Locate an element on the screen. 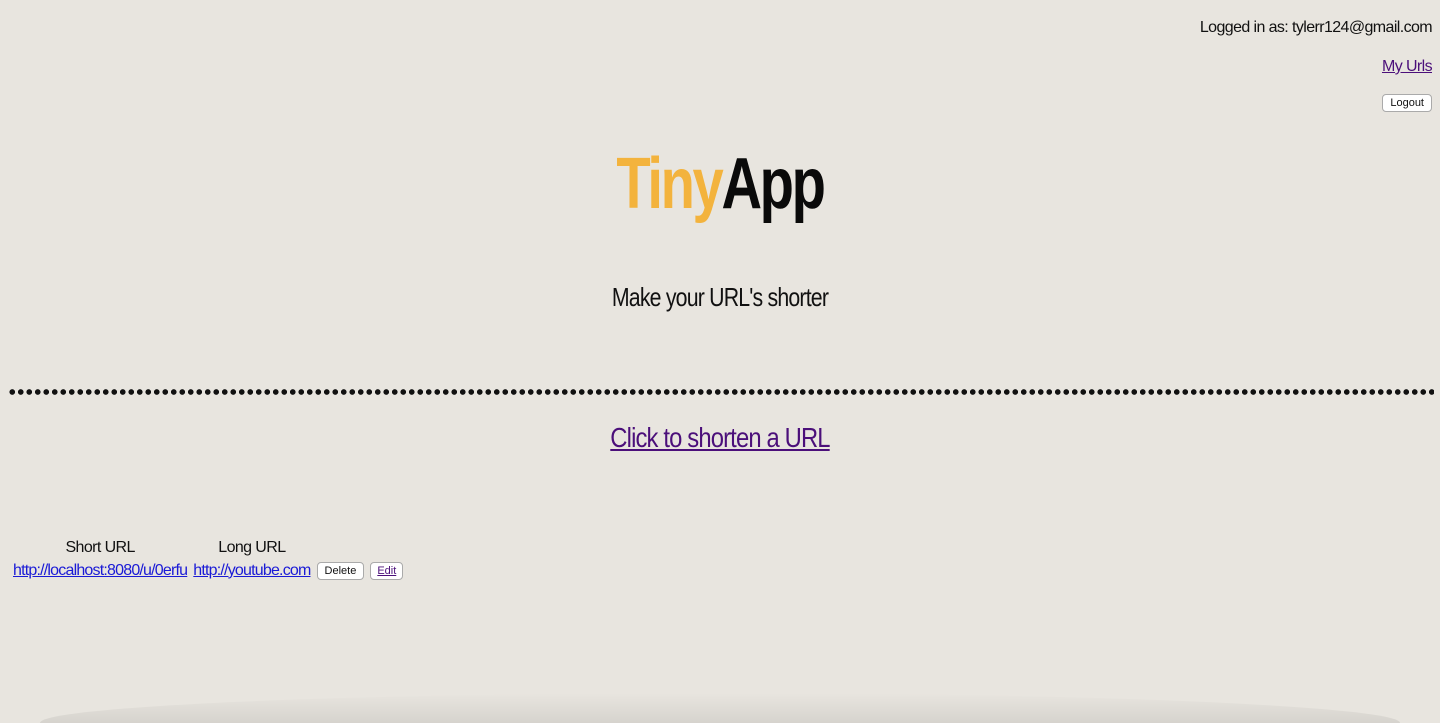 The image size is (1440, 723). table-header-row: Short URL Long URL is located at coordinates (208, 548).